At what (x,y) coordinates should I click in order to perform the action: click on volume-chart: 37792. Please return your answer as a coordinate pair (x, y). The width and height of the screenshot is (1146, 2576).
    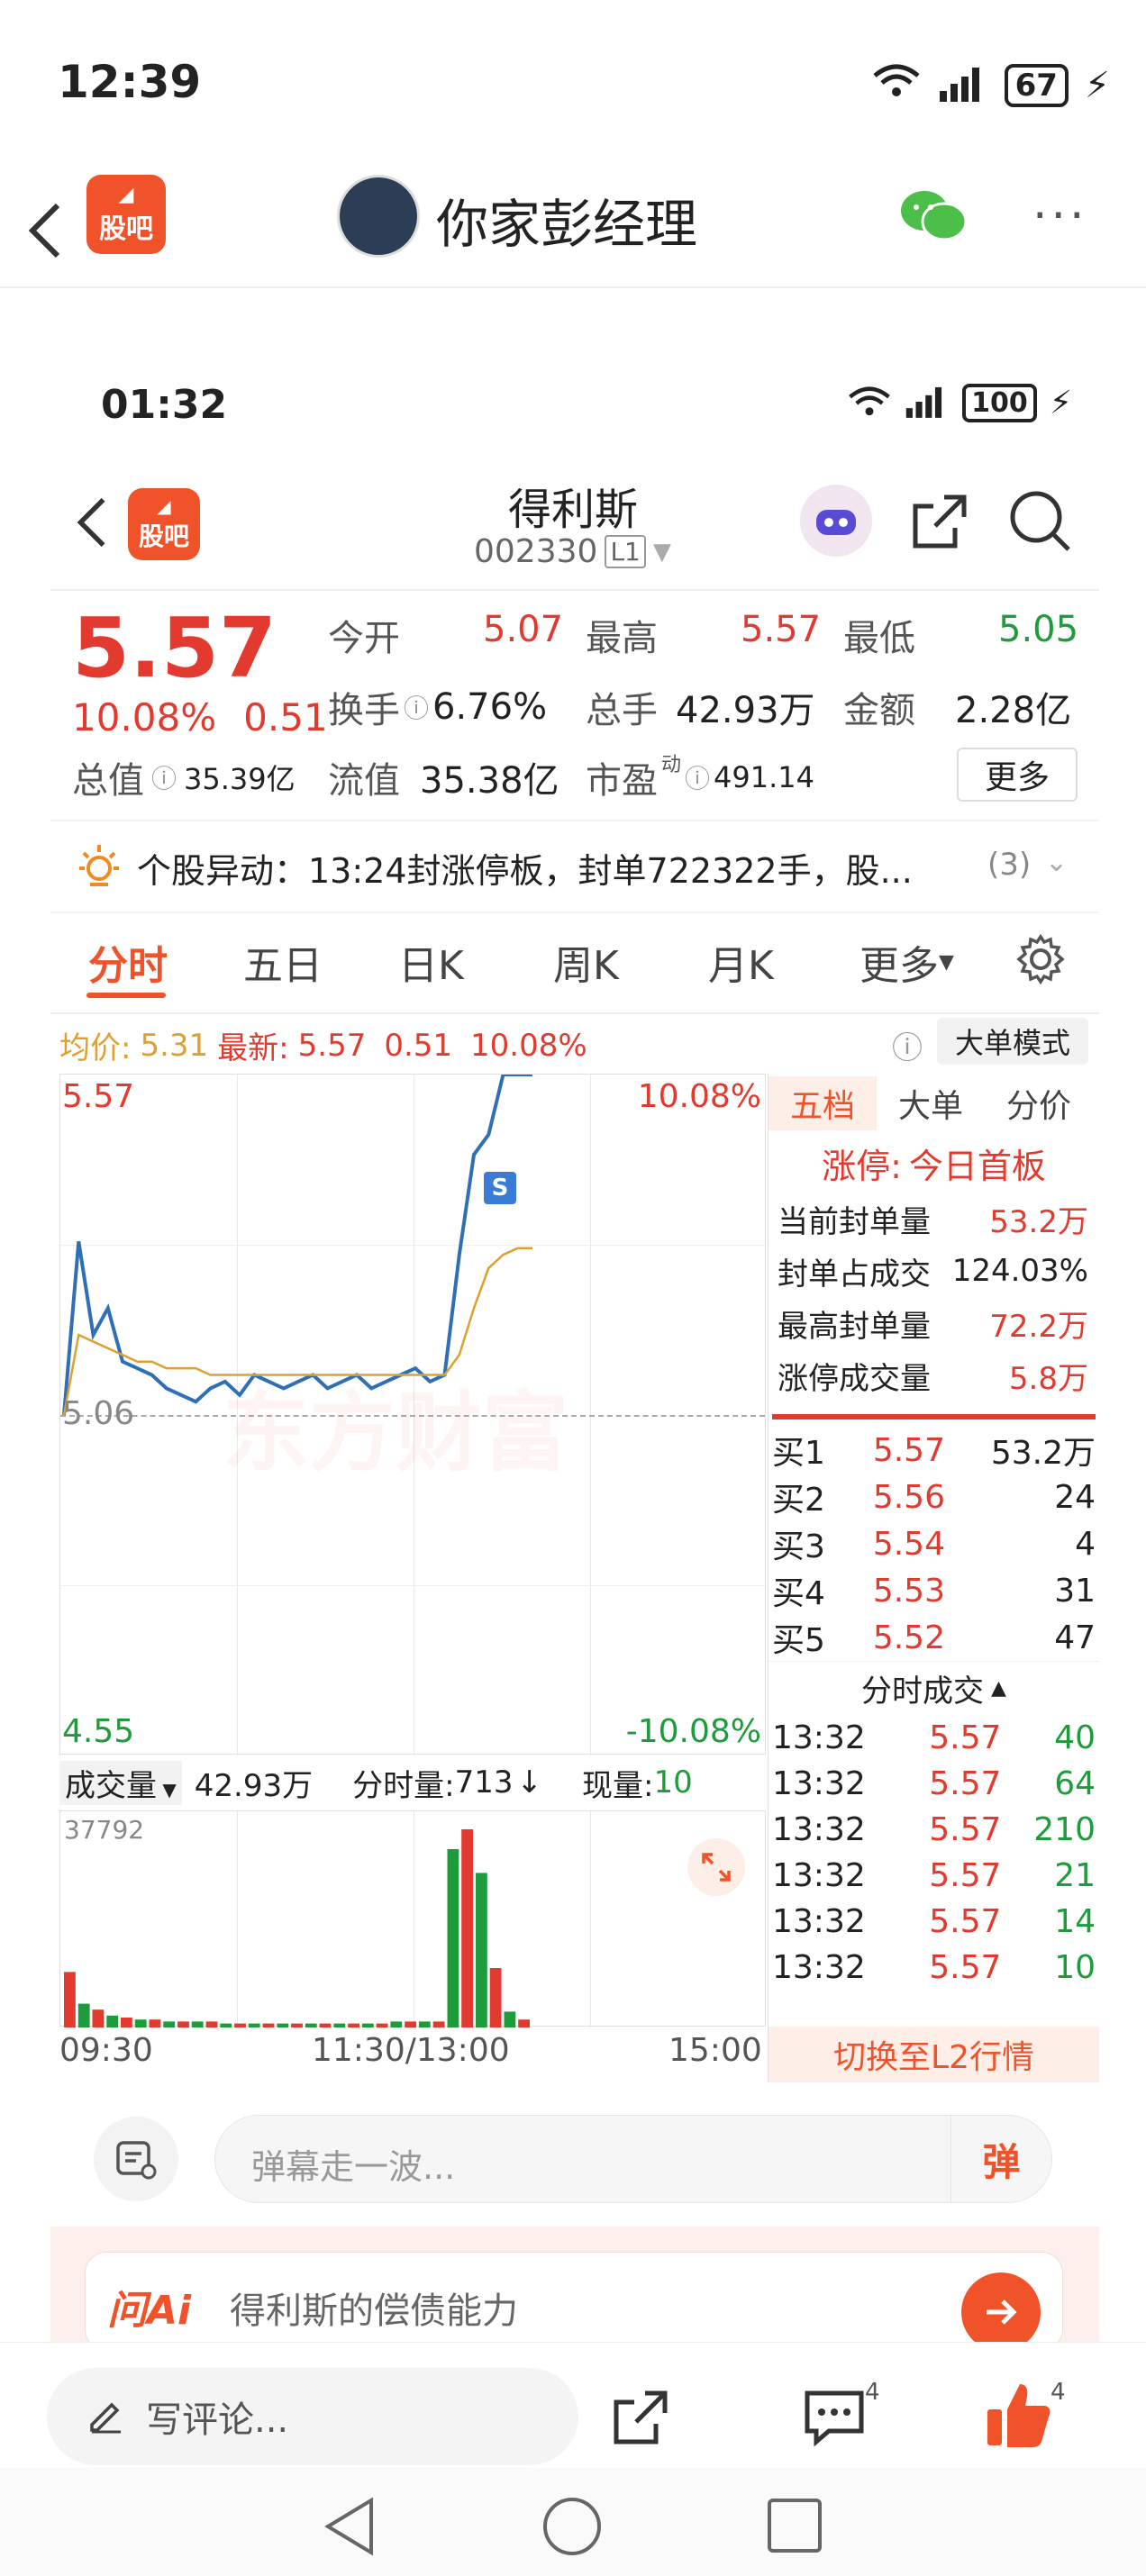
    Looking at the image, I should click on (412, 1918).